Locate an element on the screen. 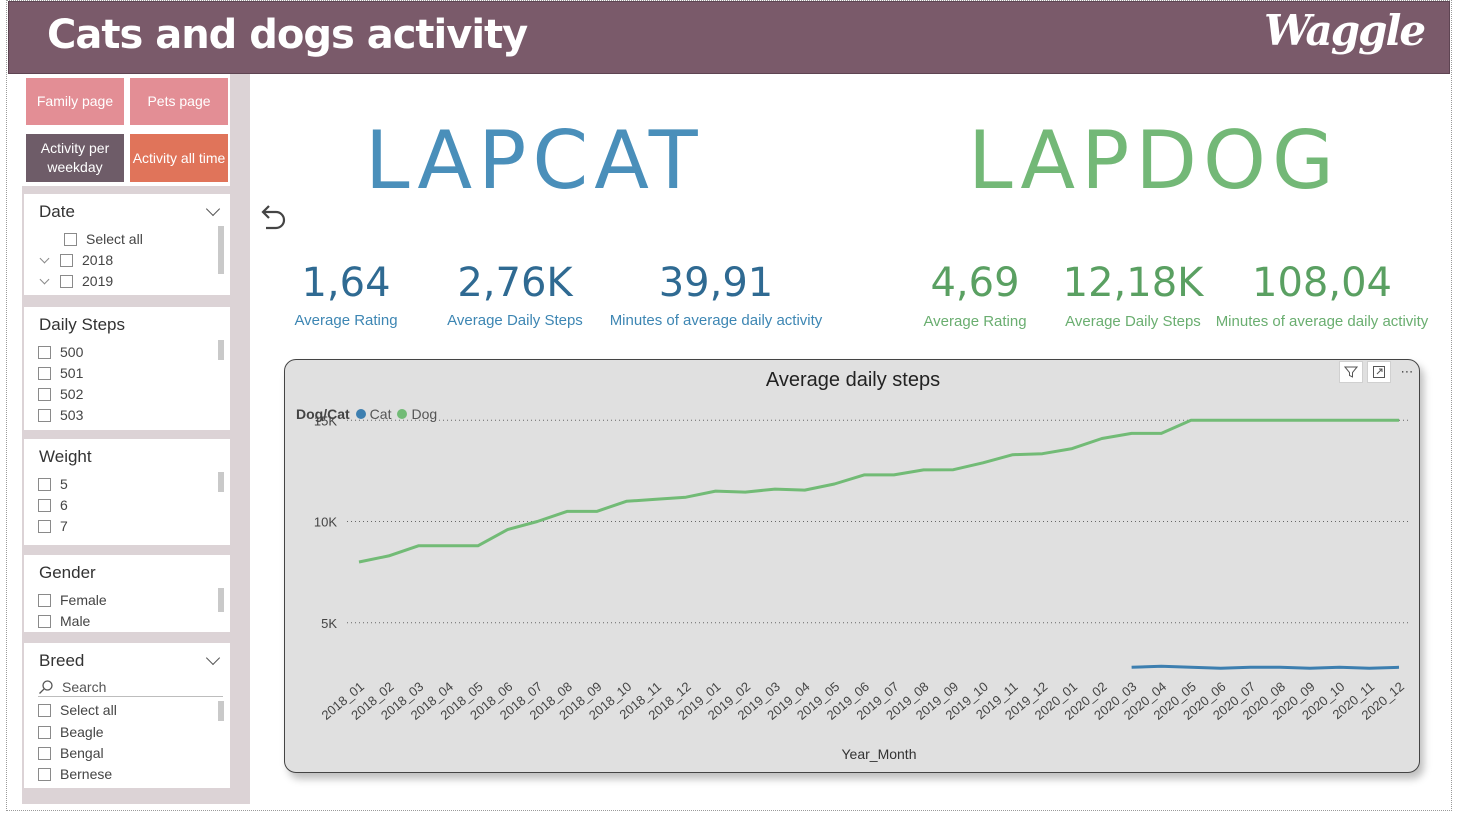  cat-average-rating-value: 1,64 is located at coordinates (346, 283).